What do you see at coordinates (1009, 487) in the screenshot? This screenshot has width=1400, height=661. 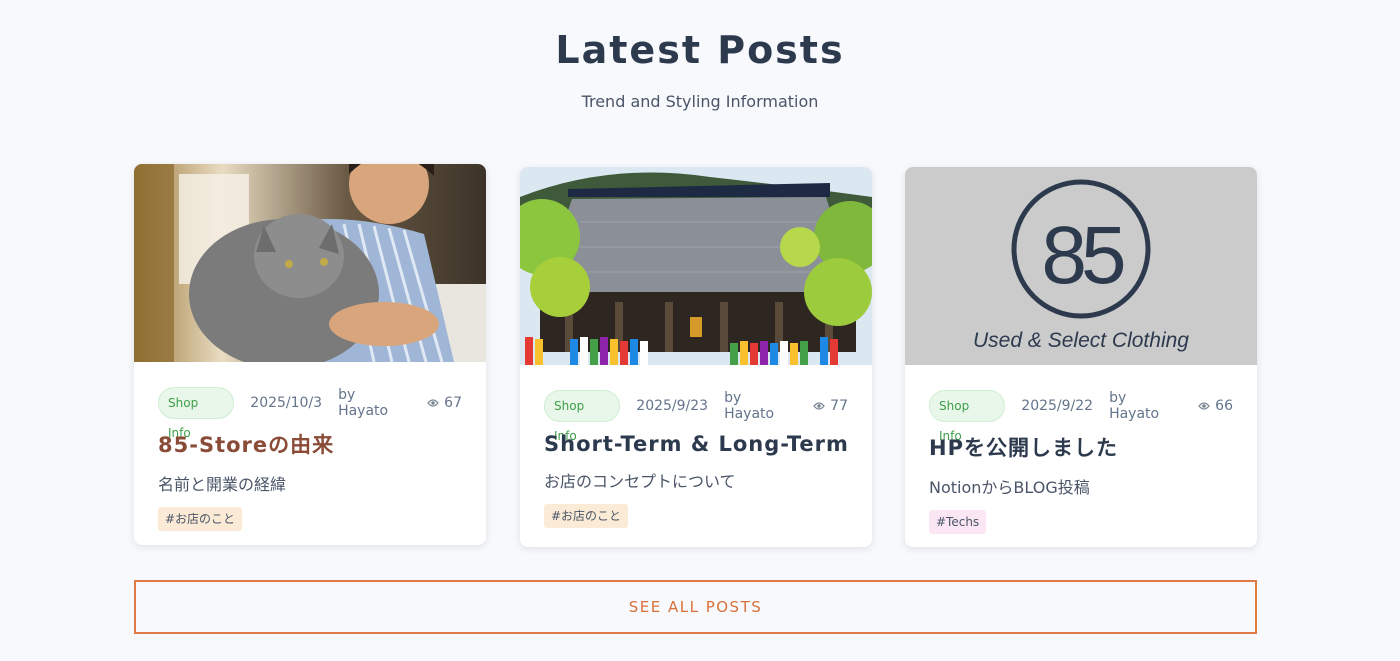 I see `post-excerpt: NotionからBLOG投稿` at bounding box center [1009, 487].